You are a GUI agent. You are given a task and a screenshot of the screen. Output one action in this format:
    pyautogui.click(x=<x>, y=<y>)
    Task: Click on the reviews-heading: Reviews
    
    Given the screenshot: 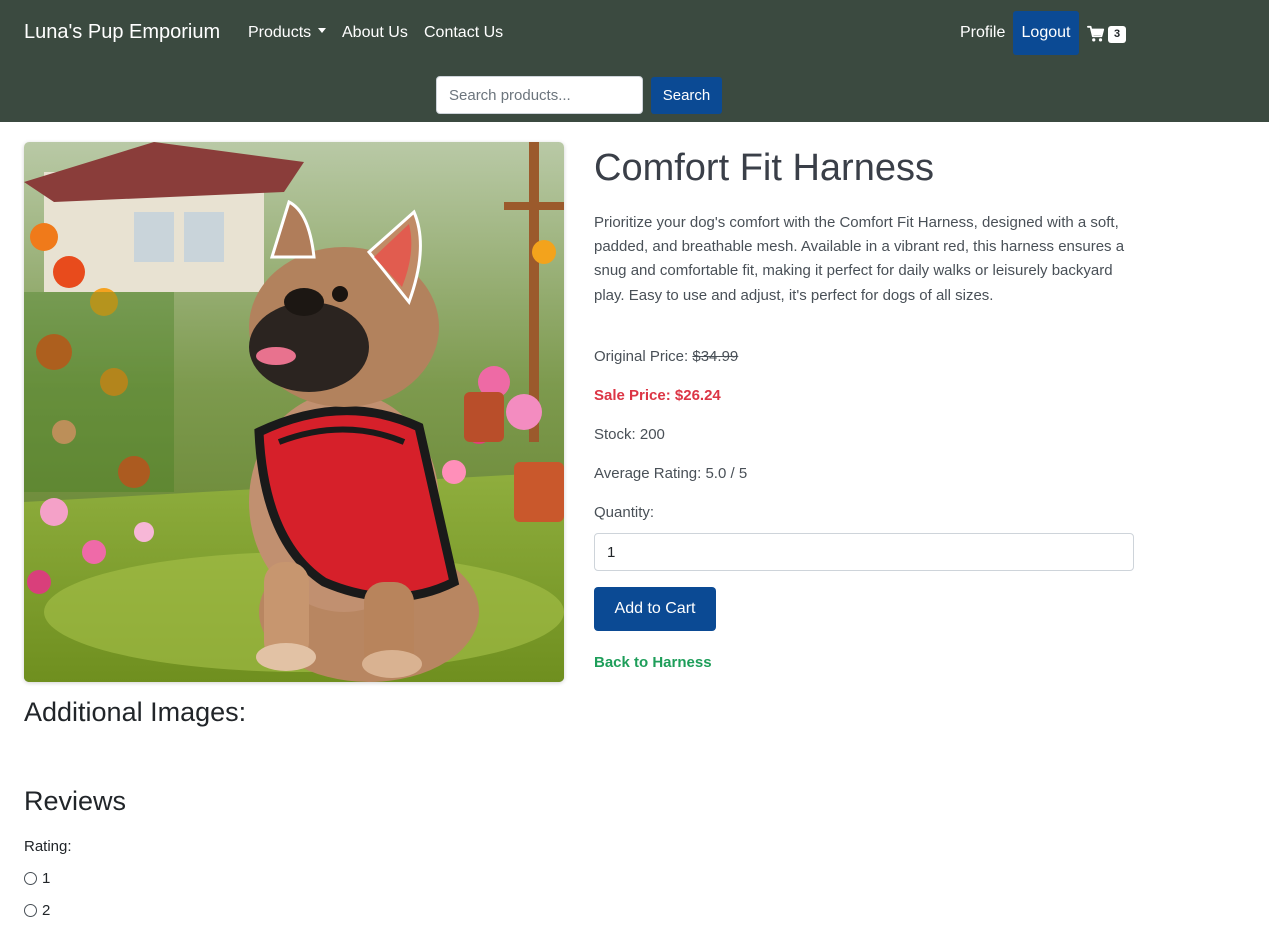 What is the action you would take?
    pyautogui.click(x=75, y=801)
    